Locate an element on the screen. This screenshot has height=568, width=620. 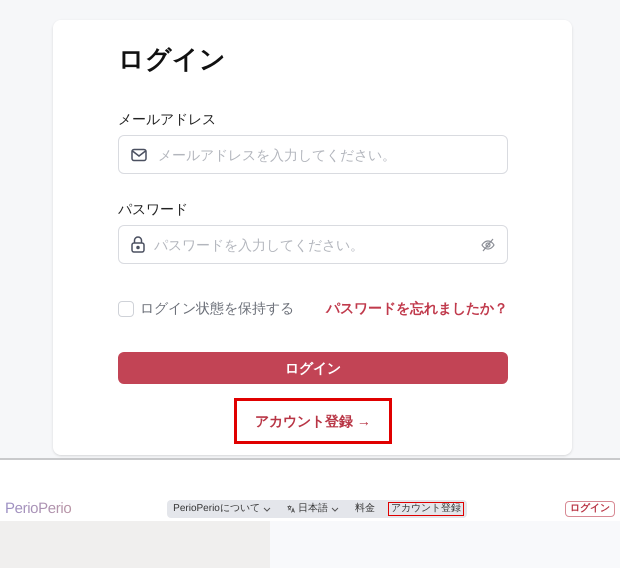
translate-icon is located at coordinates (290, 509).